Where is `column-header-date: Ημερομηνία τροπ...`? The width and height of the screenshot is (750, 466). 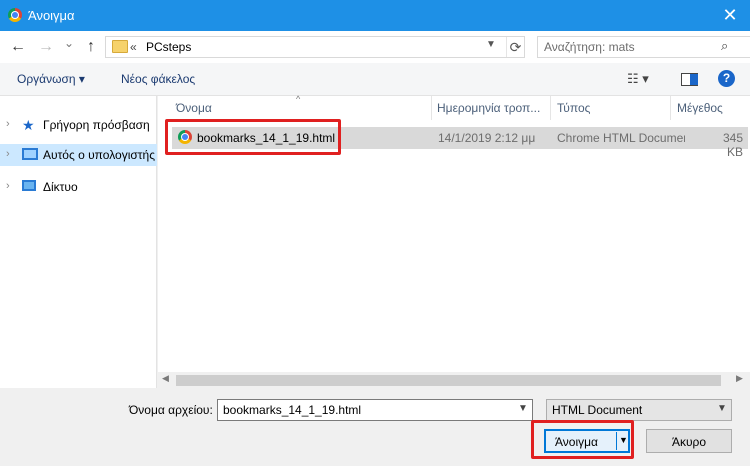
column-header-date: Ημερομηνία τροπ... is located at coordinates (488, 108).